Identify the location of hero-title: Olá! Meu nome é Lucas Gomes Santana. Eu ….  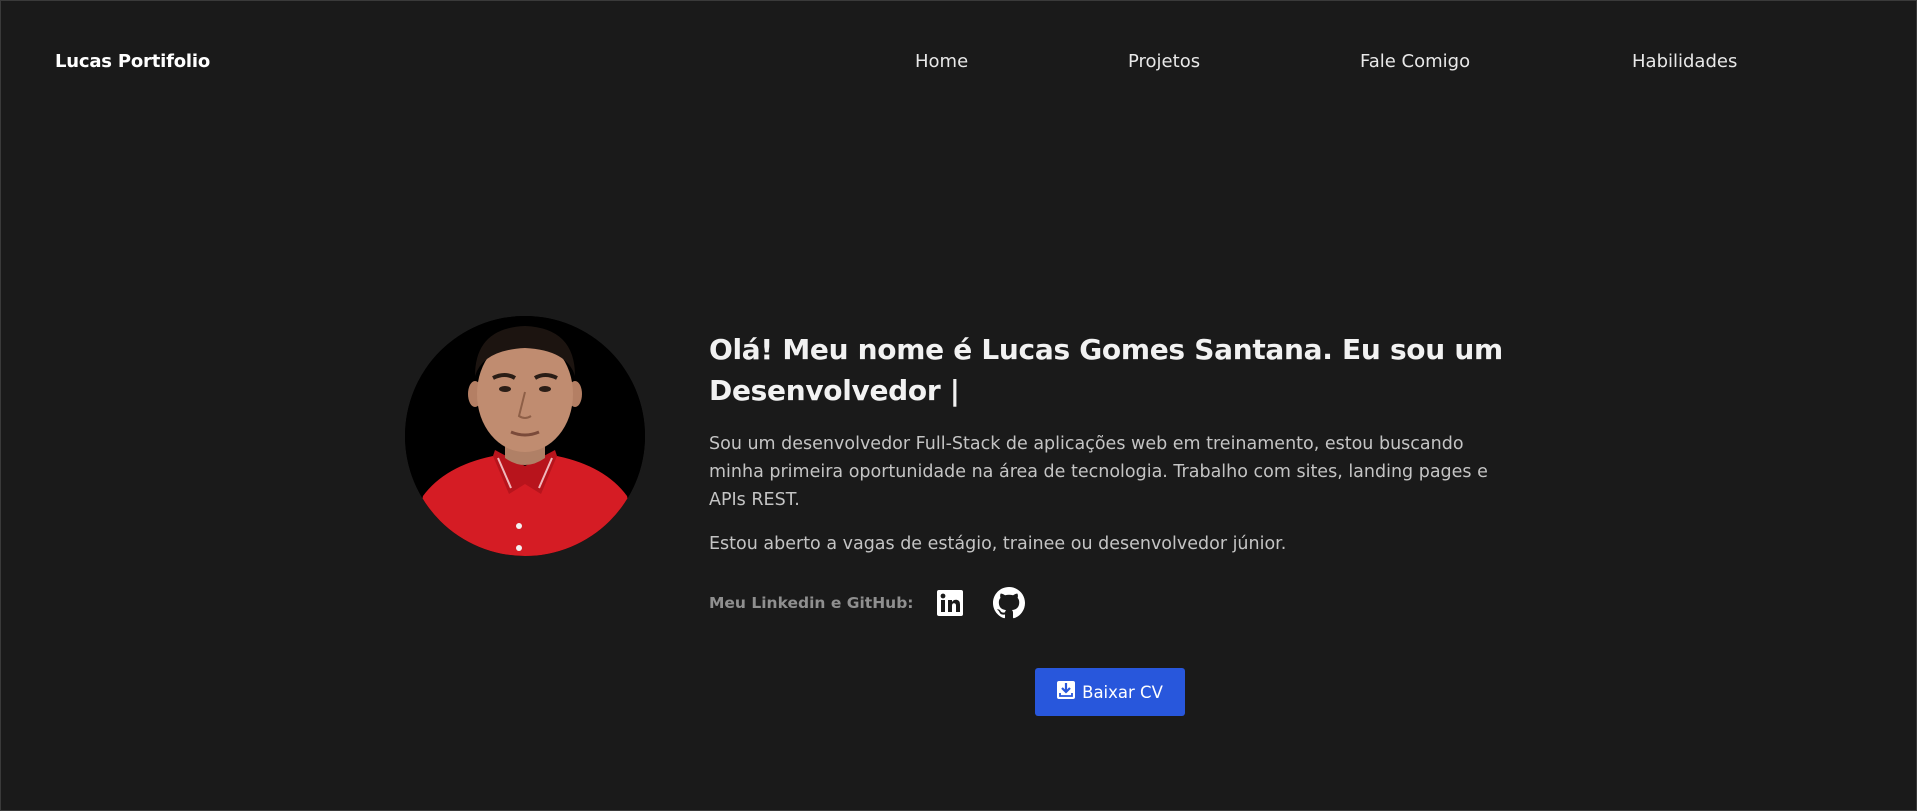
(1106, 370).